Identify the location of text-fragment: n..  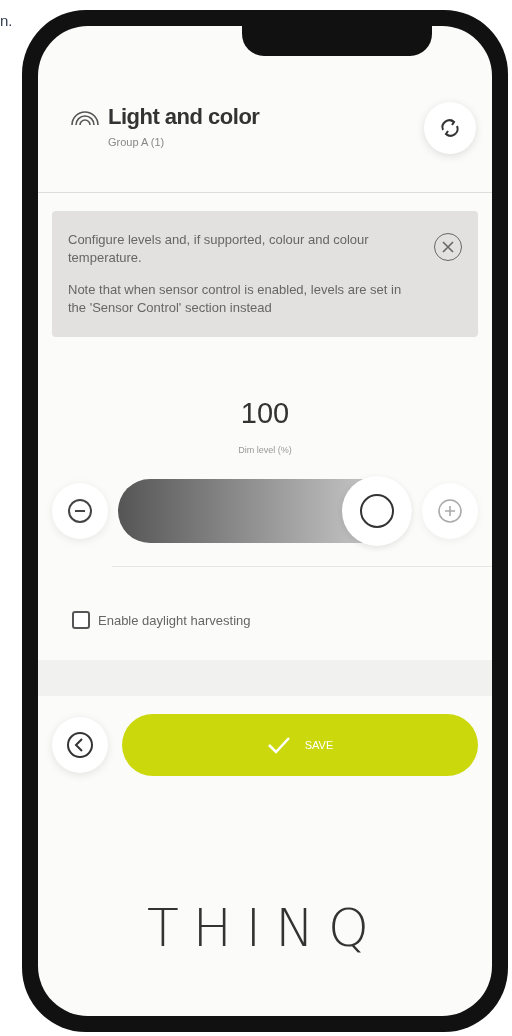
(6, 21).